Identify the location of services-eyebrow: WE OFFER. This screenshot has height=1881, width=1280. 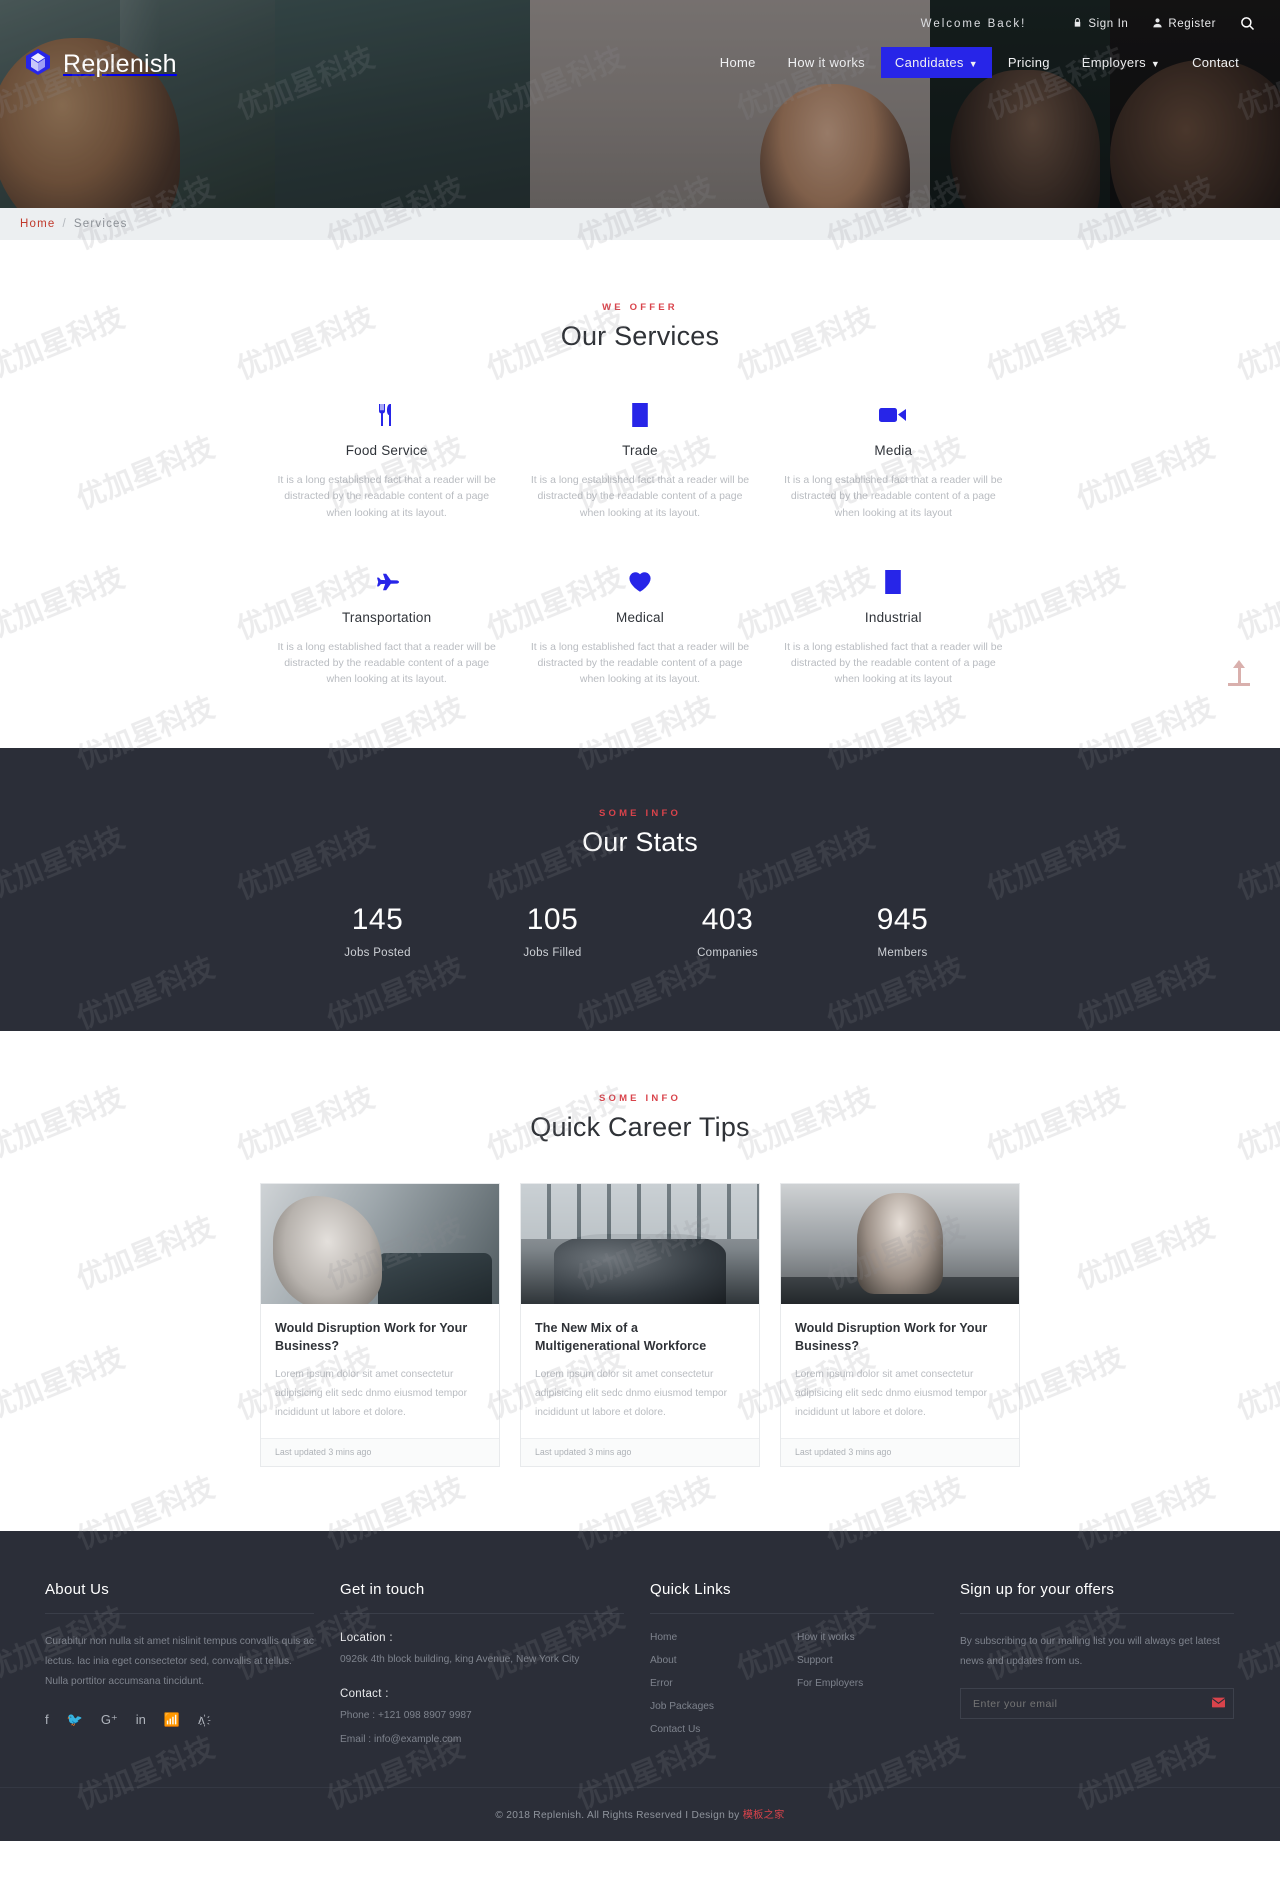
(640, 307).